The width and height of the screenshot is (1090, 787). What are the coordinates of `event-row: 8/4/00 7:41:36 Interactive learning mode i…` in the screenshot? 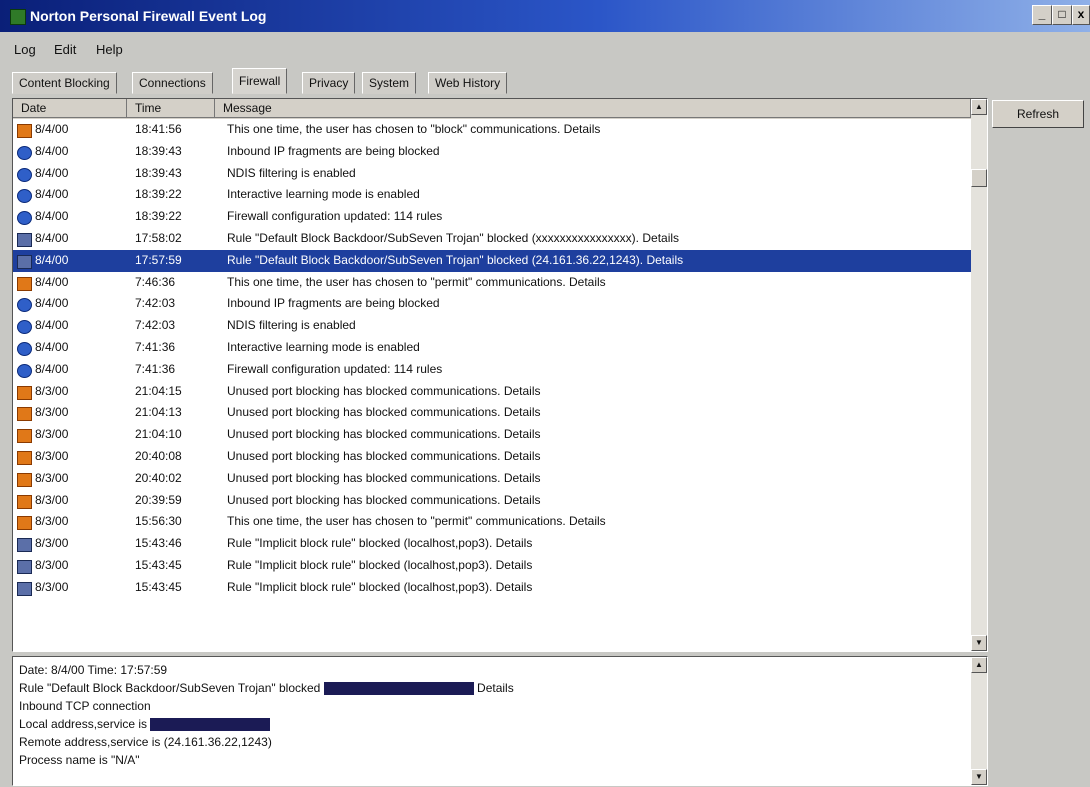 It's located at (492, 348).